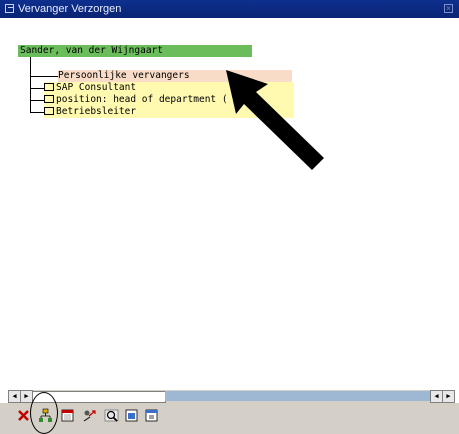  What do you see at coordinates (44, 413) in the screenshot?
I see `annotation-circle` at bounding box center [44, 413].